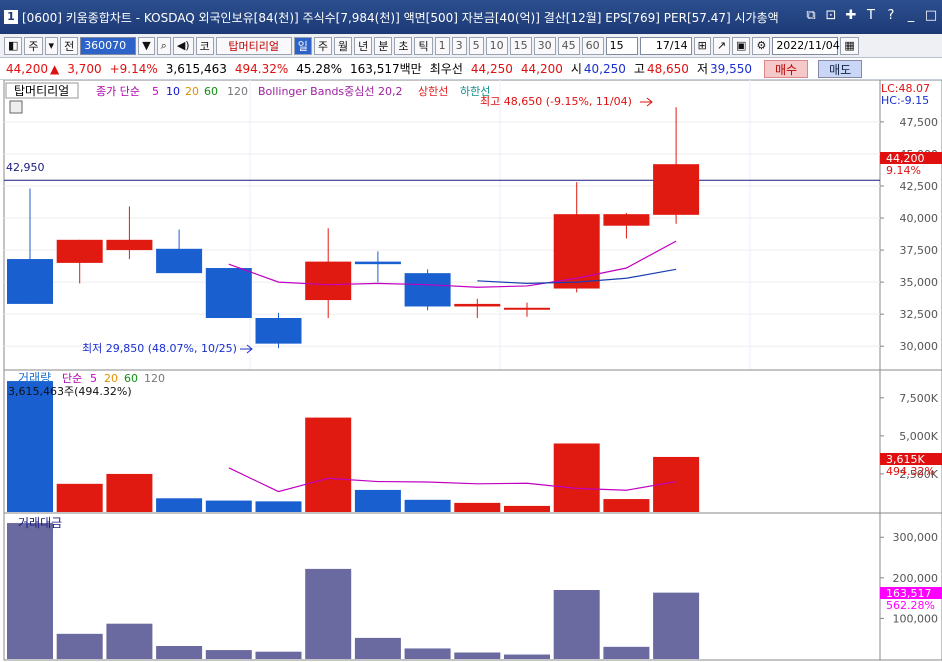 This screenshot has height=662, width=942. I want to click on ma-label: 종가 단순, so click(118, 91).